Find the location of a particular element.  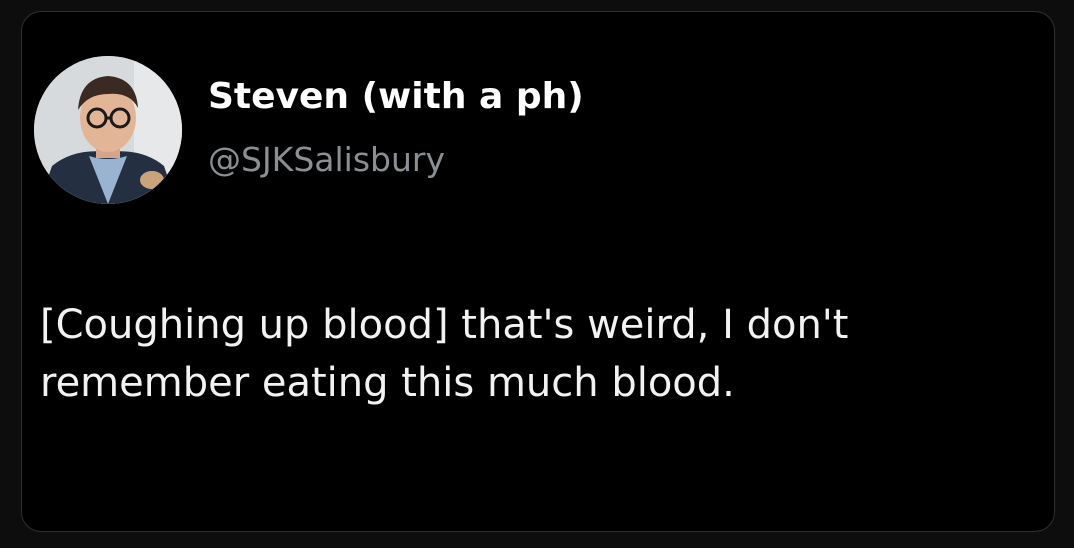

avatar is located at coordinates (108, 130).